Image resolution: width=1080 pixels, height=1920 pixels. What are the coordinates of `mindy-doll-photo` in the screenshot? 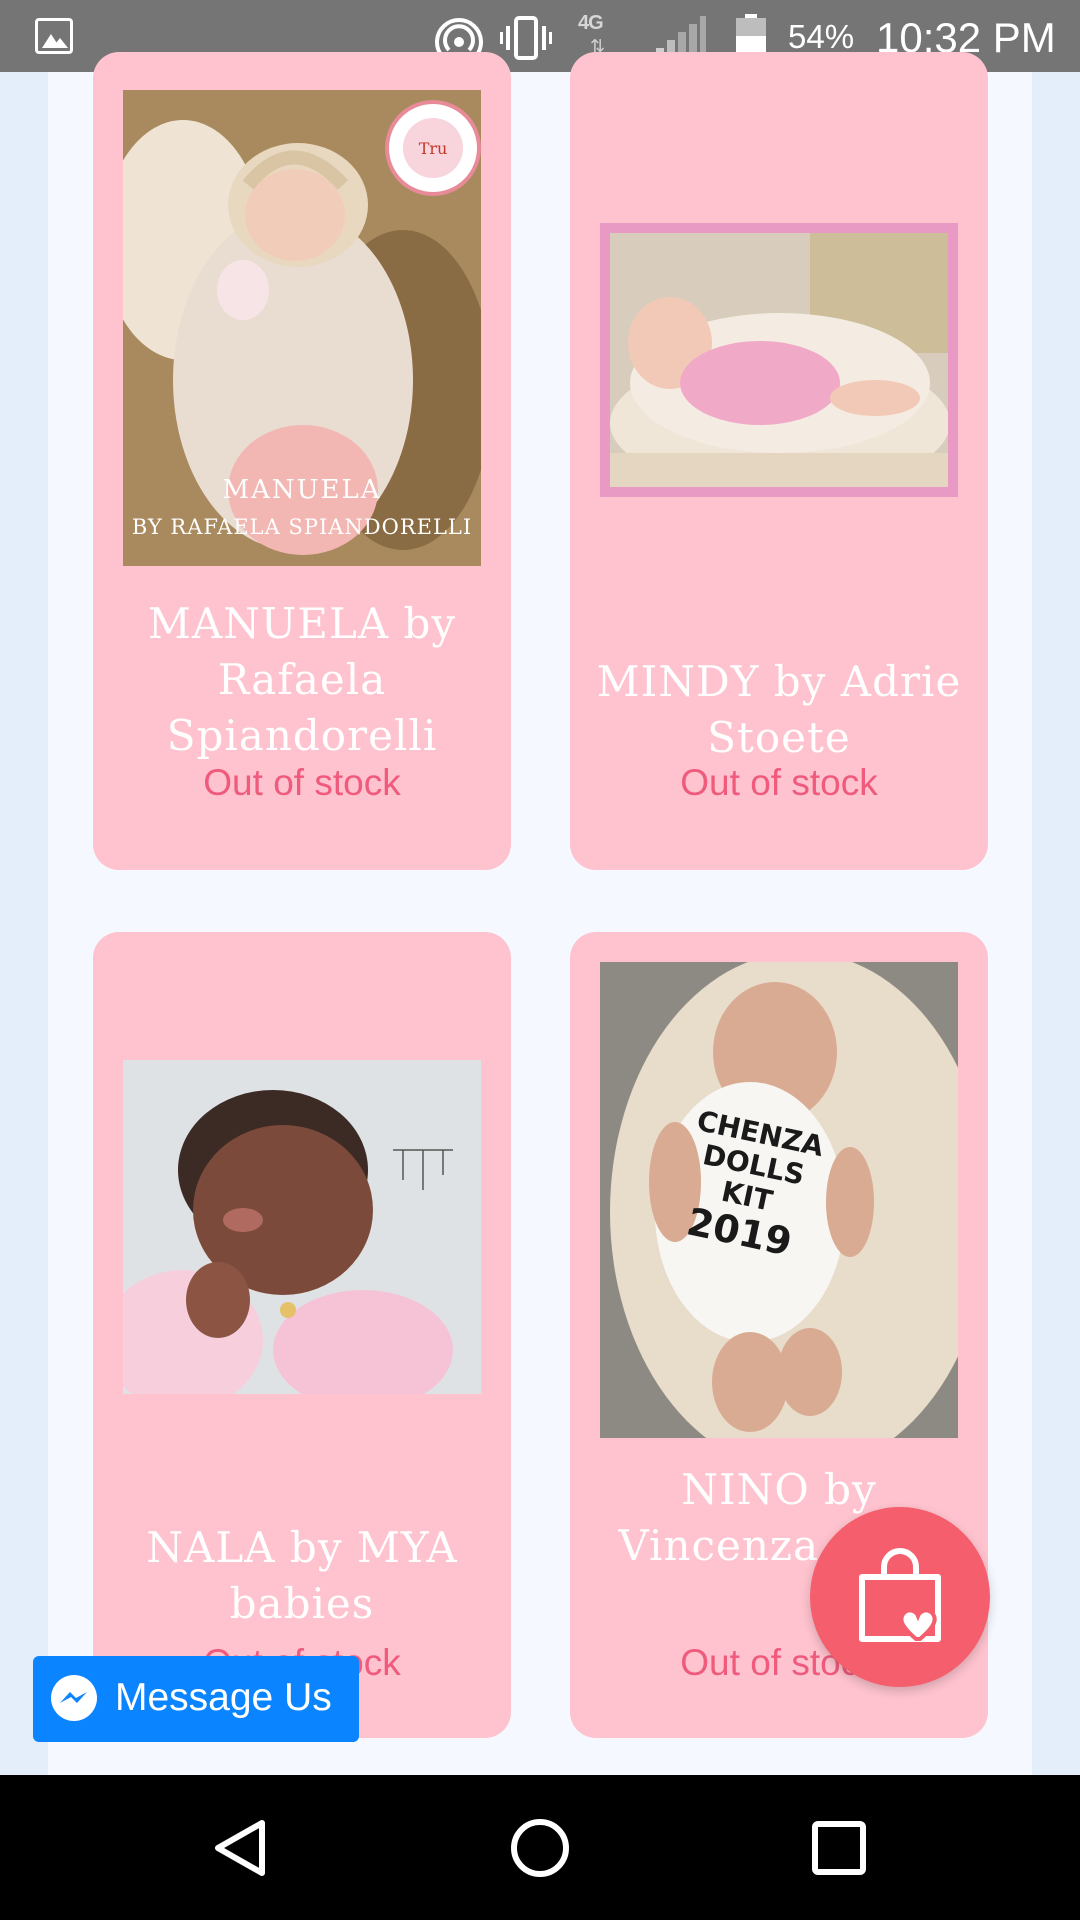 It's located at (780, 363).